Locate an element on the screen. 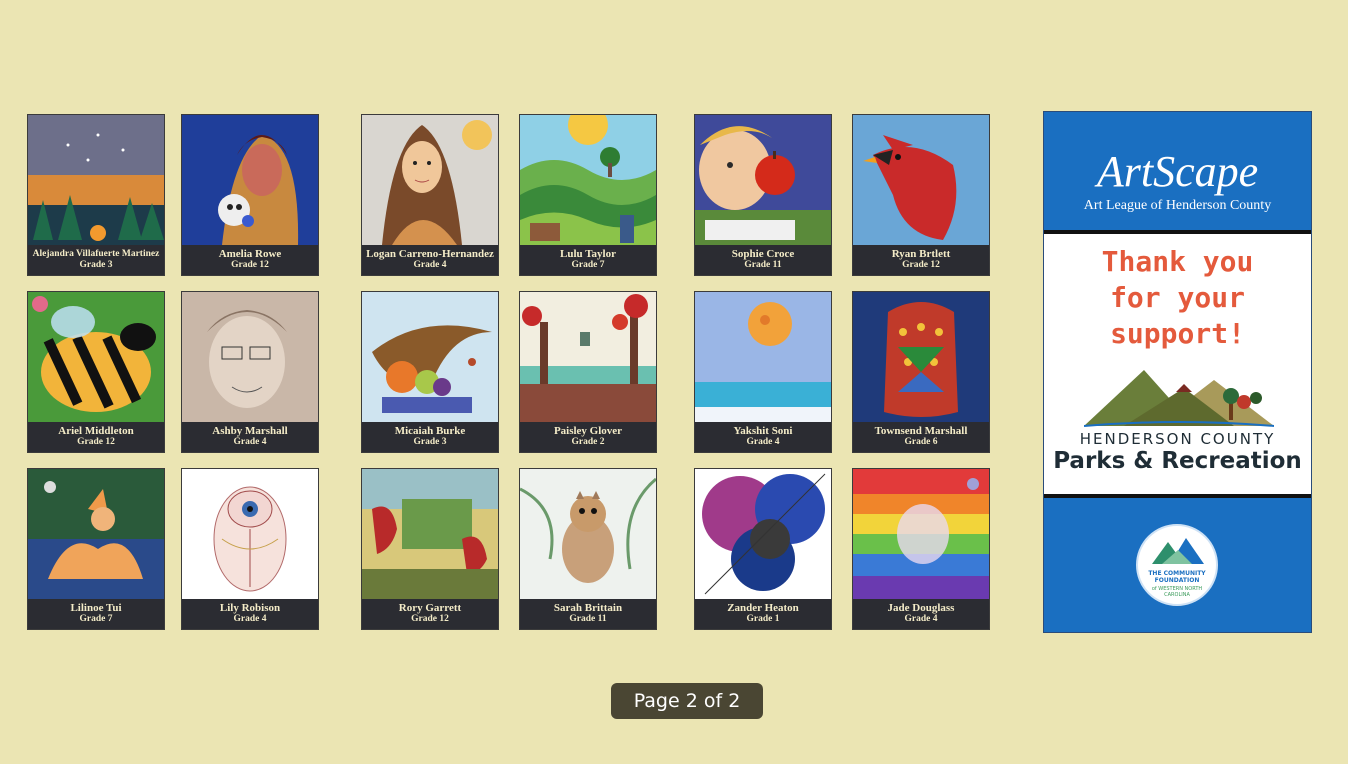  foundation-region: of WESTERN NORTH CAROLINA is located at coordinates (1177, 592).